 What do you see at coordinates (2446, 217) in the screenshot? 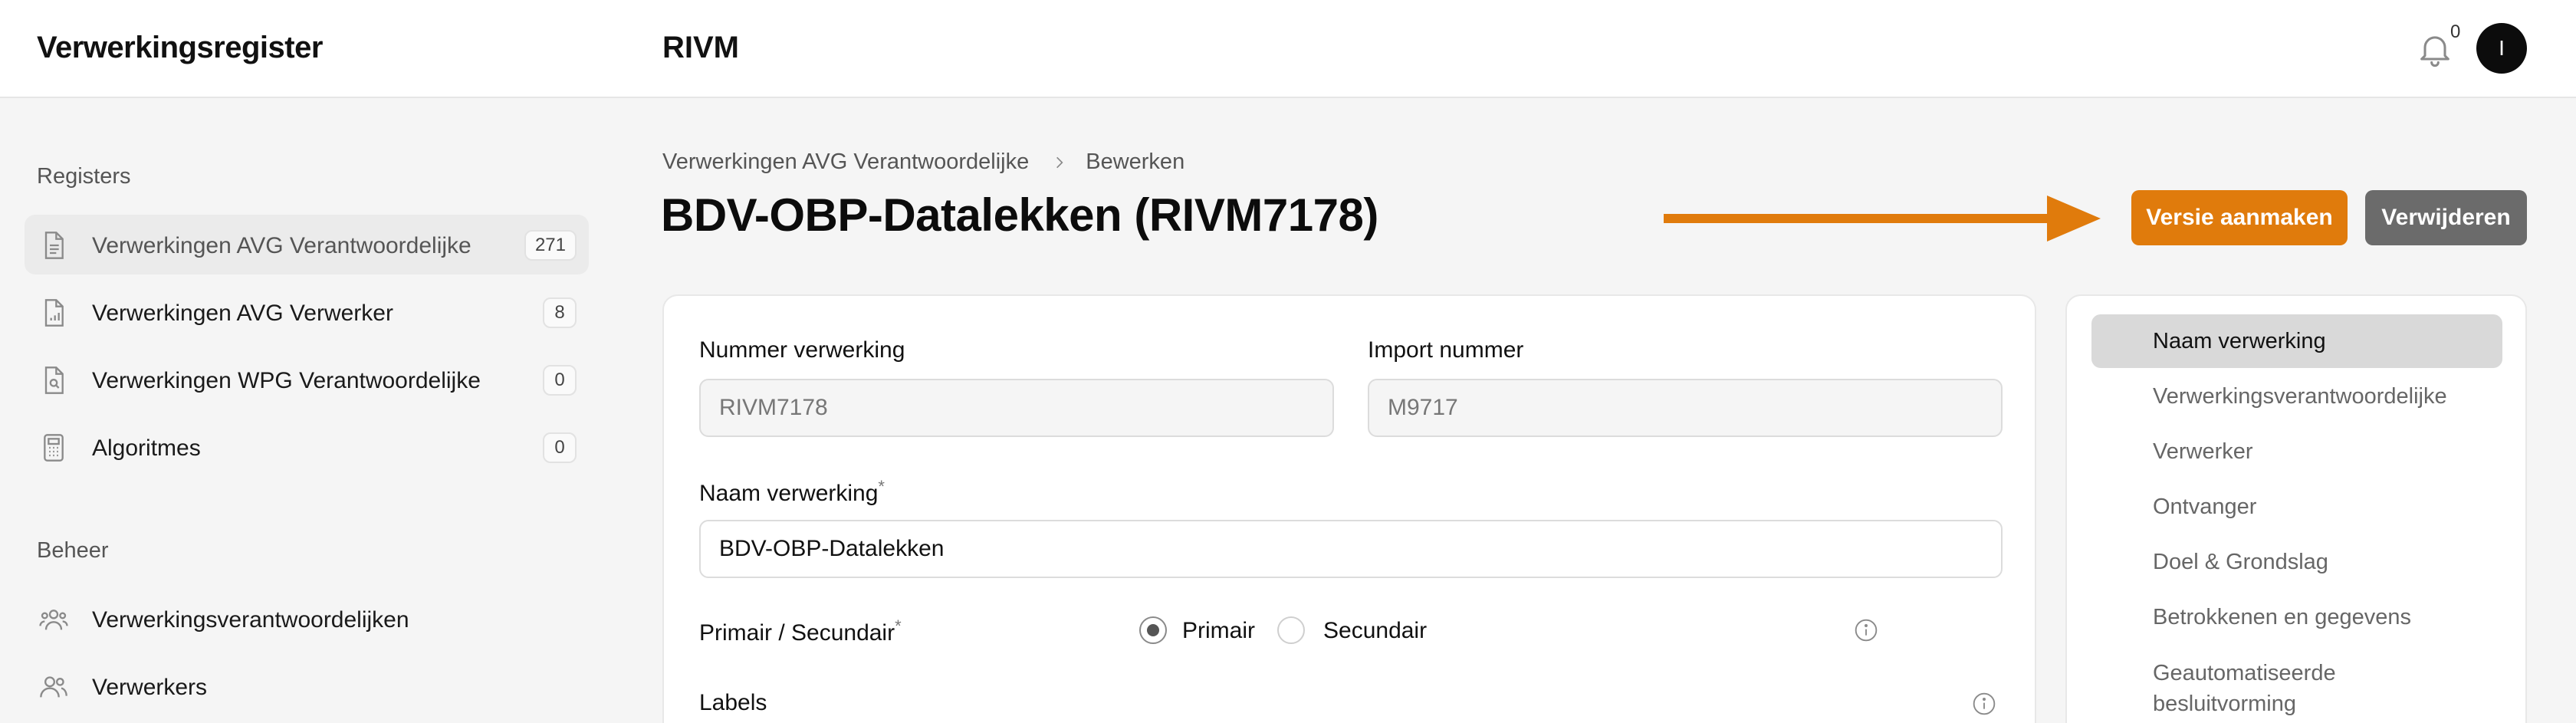
I see `delete-button: Verwijderen` at bounding box center [2446, 217].